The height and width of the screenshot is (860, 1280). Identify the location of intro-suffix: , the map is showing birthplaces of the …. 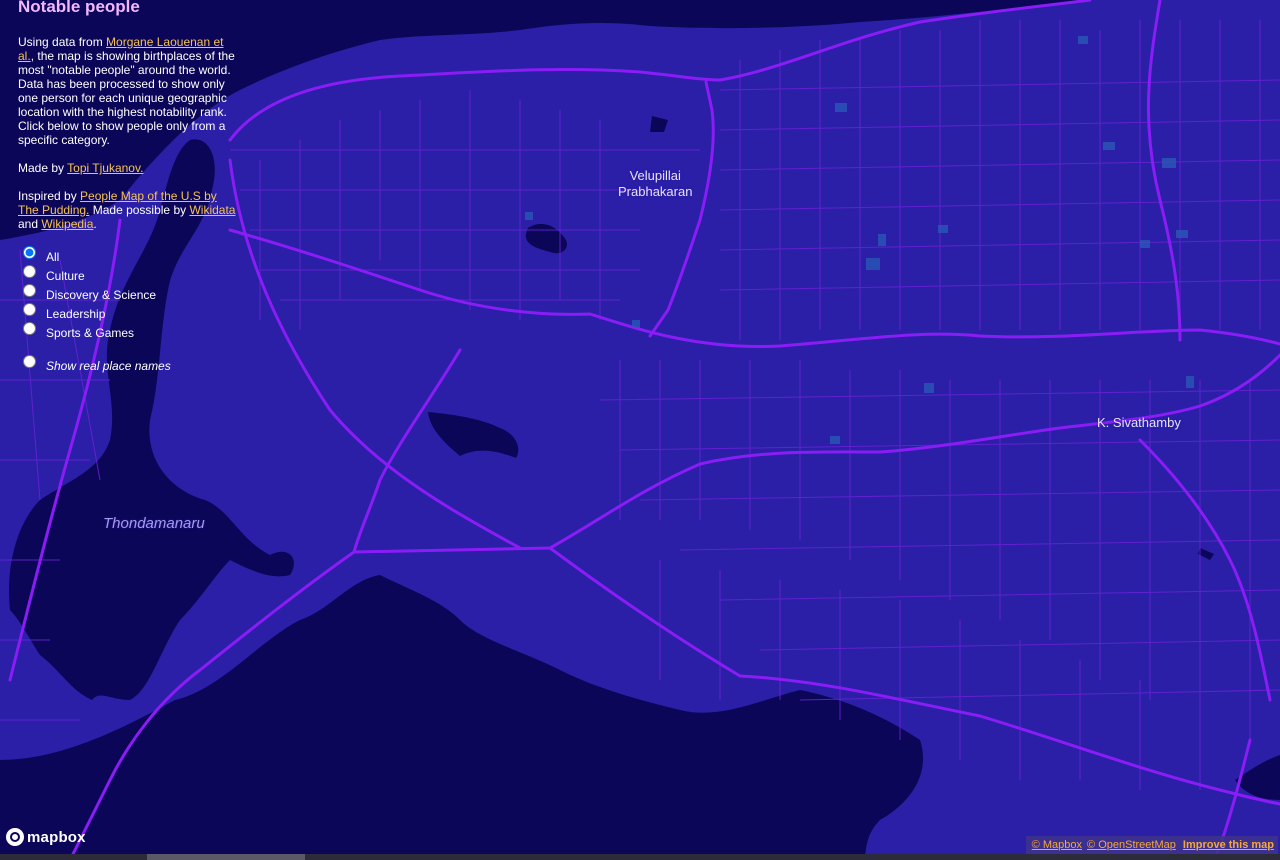
(126, 98).